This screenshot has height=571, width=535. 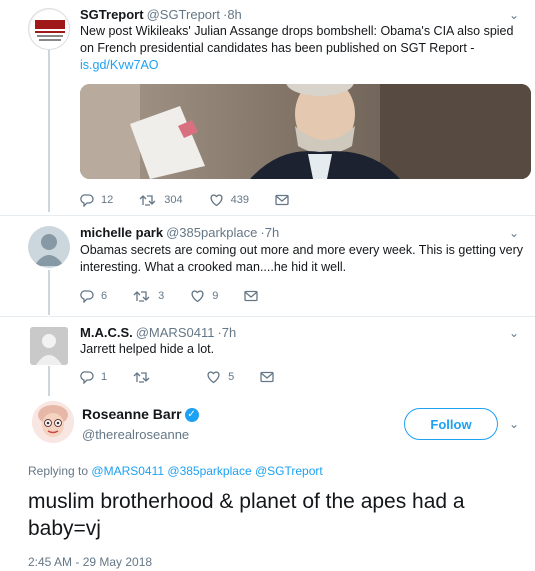 What do you see at coordinates (106, 332) in the screenshot?
I see `author-name: M.A.C.S.` at bounding box center [106, 332].